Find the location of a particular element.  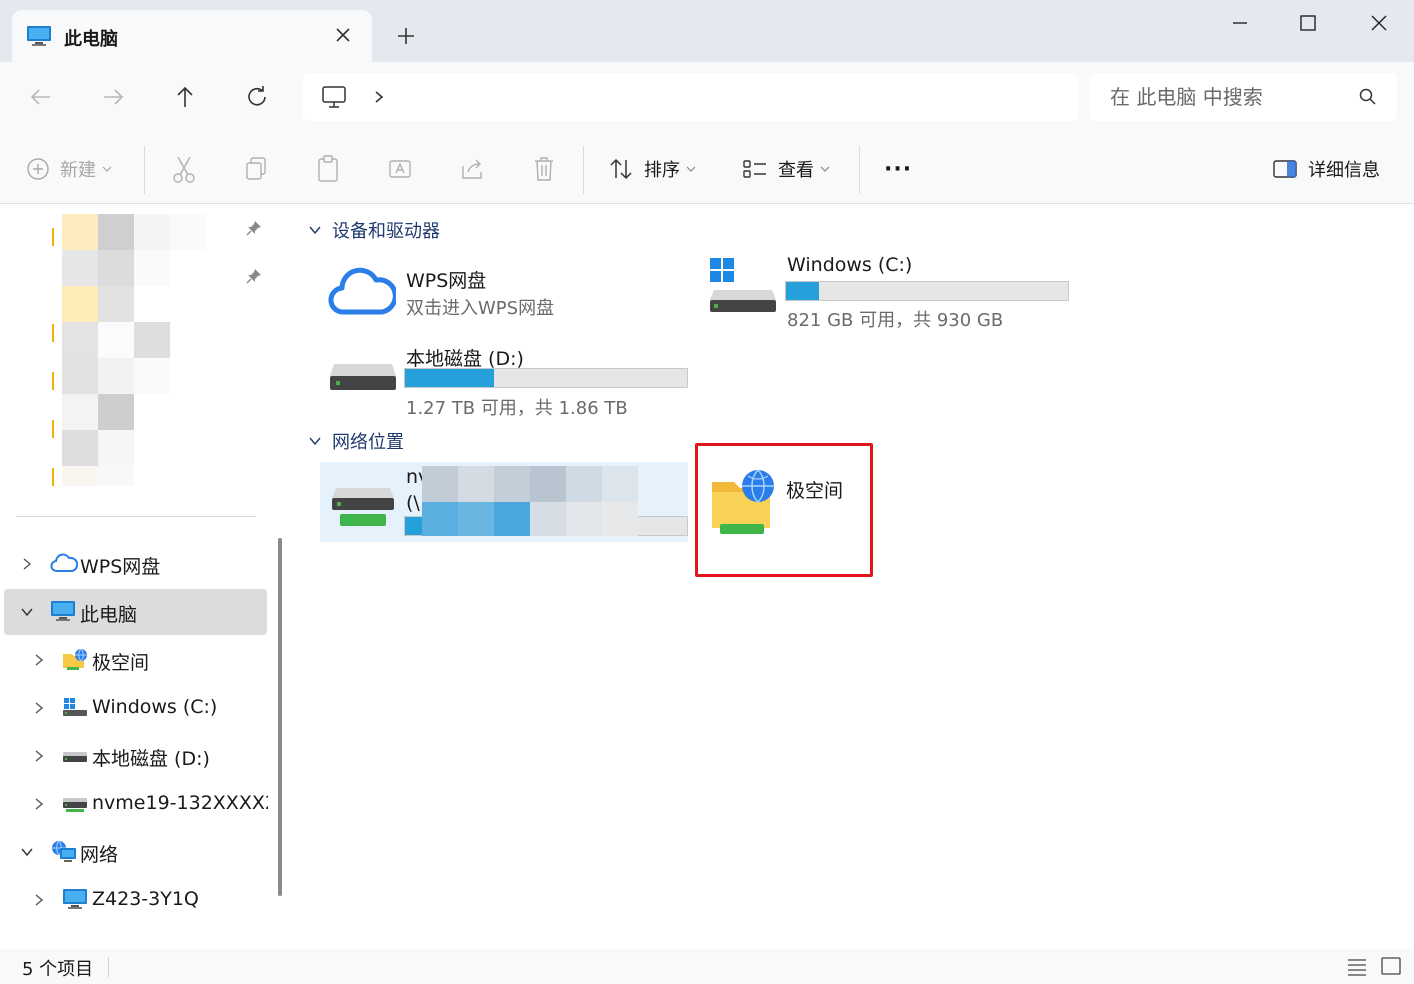

group-header-network: 网络位置 is located at coordinates (356, 441).